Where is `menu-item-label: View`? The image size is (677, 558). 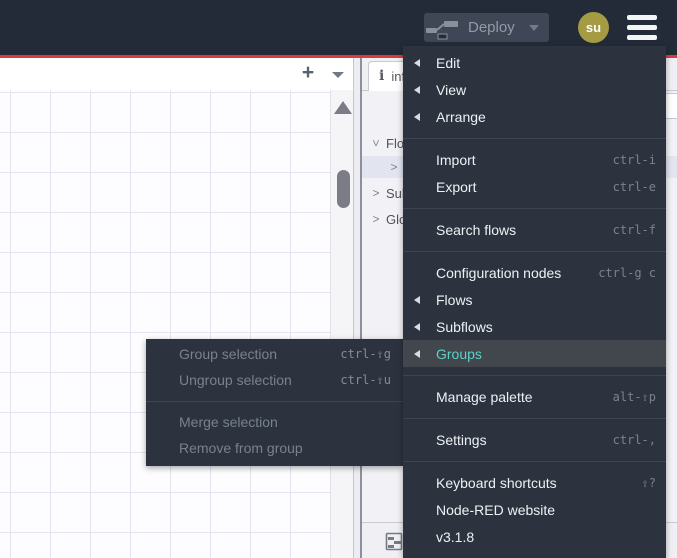 menu-item-label: View is located at coordinates (451, 89).